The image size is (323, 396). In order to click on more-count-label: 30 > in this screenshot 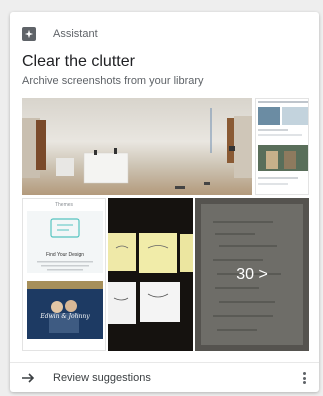, I will do `click(252, 274)`.